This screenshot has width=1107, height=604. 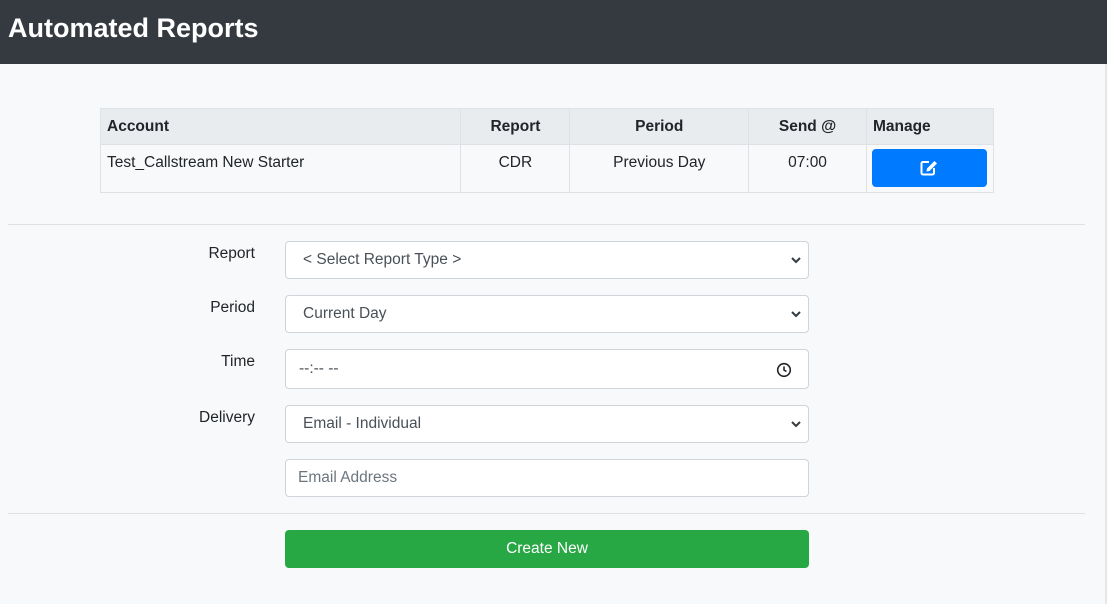 What do you see at coordinates (547, 314) in the screenshot?
I see `period-select: Current Day` at bounding box center [547, 314].